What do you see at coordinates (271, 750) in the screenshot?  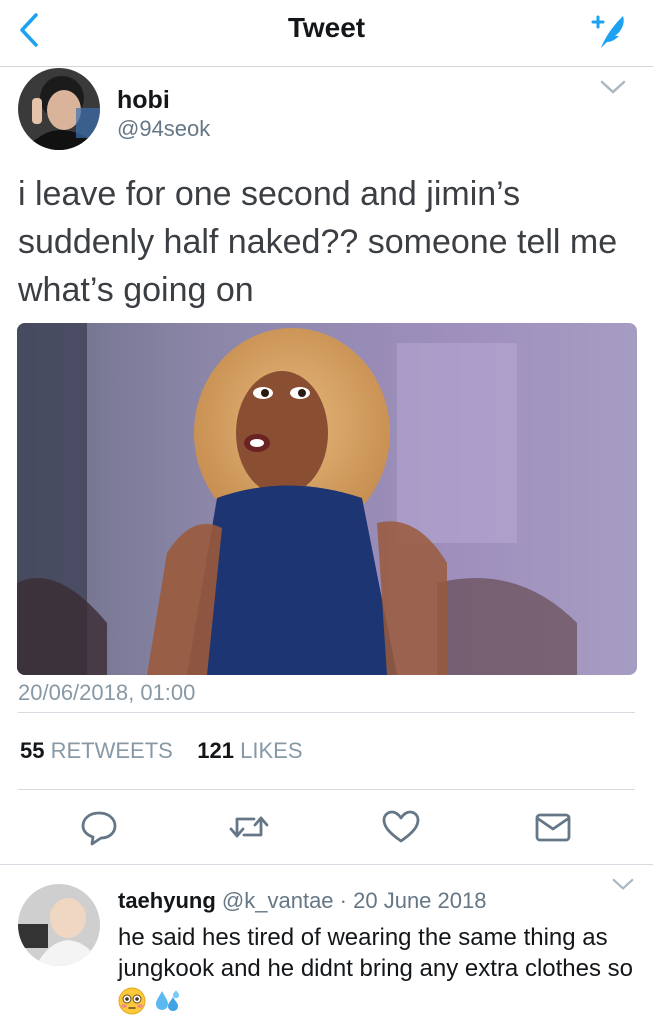 I see `likes-label: LIKES` at bounding box center [271, 750].